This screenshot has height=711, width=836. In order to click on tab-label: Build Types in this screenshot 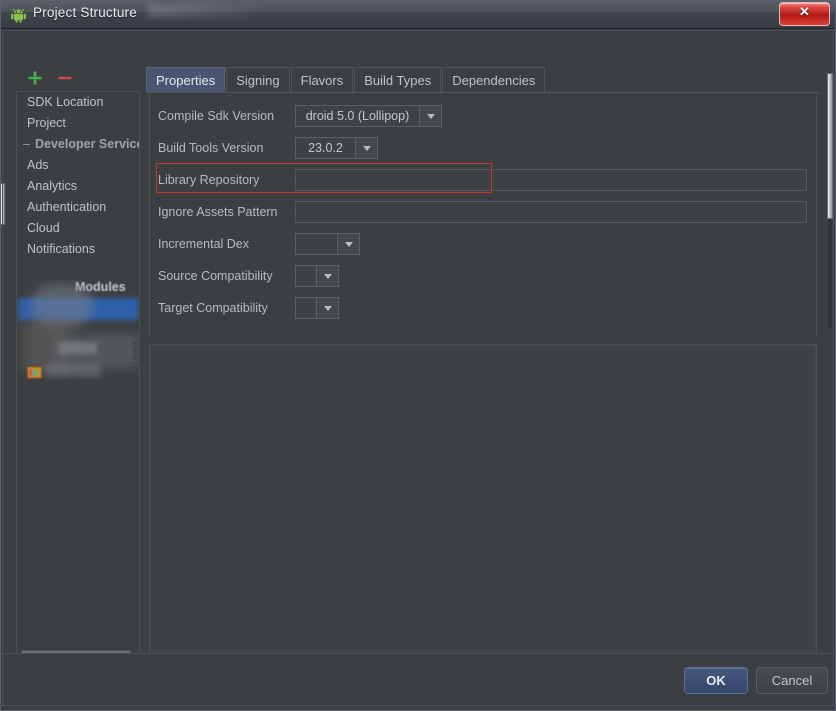, I will do `click(398, 80)`.